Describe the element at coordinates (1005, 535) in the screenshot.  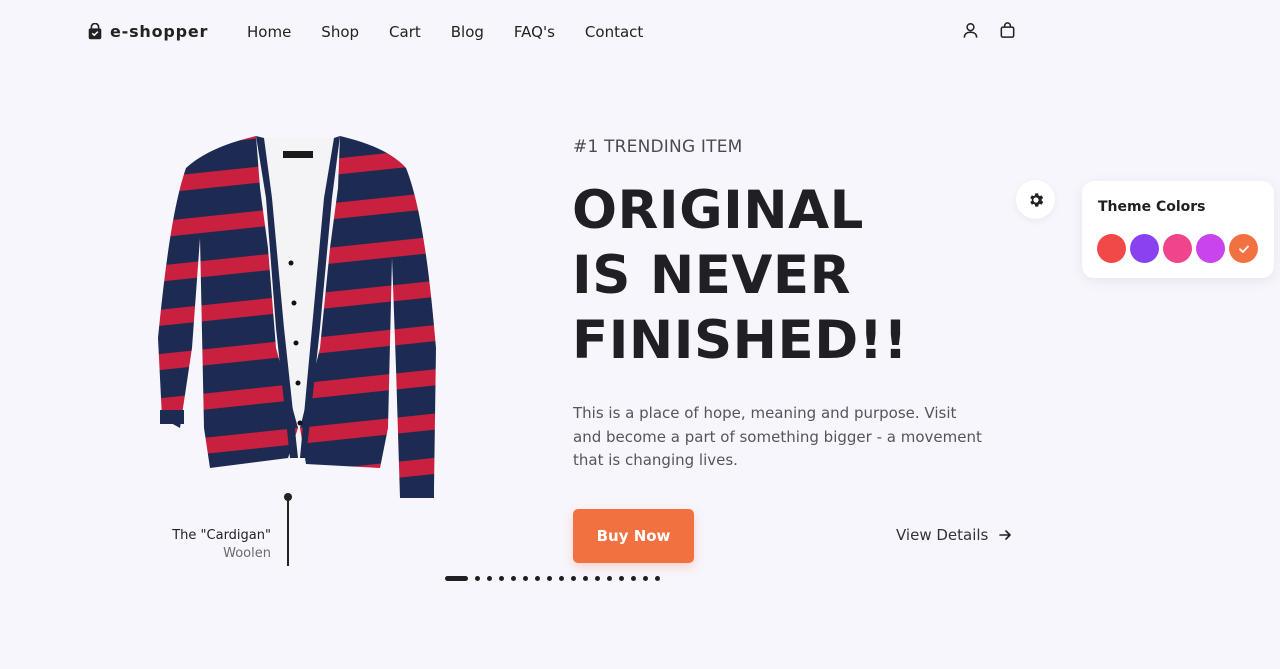
I see `arrow-right-icon` at that location.